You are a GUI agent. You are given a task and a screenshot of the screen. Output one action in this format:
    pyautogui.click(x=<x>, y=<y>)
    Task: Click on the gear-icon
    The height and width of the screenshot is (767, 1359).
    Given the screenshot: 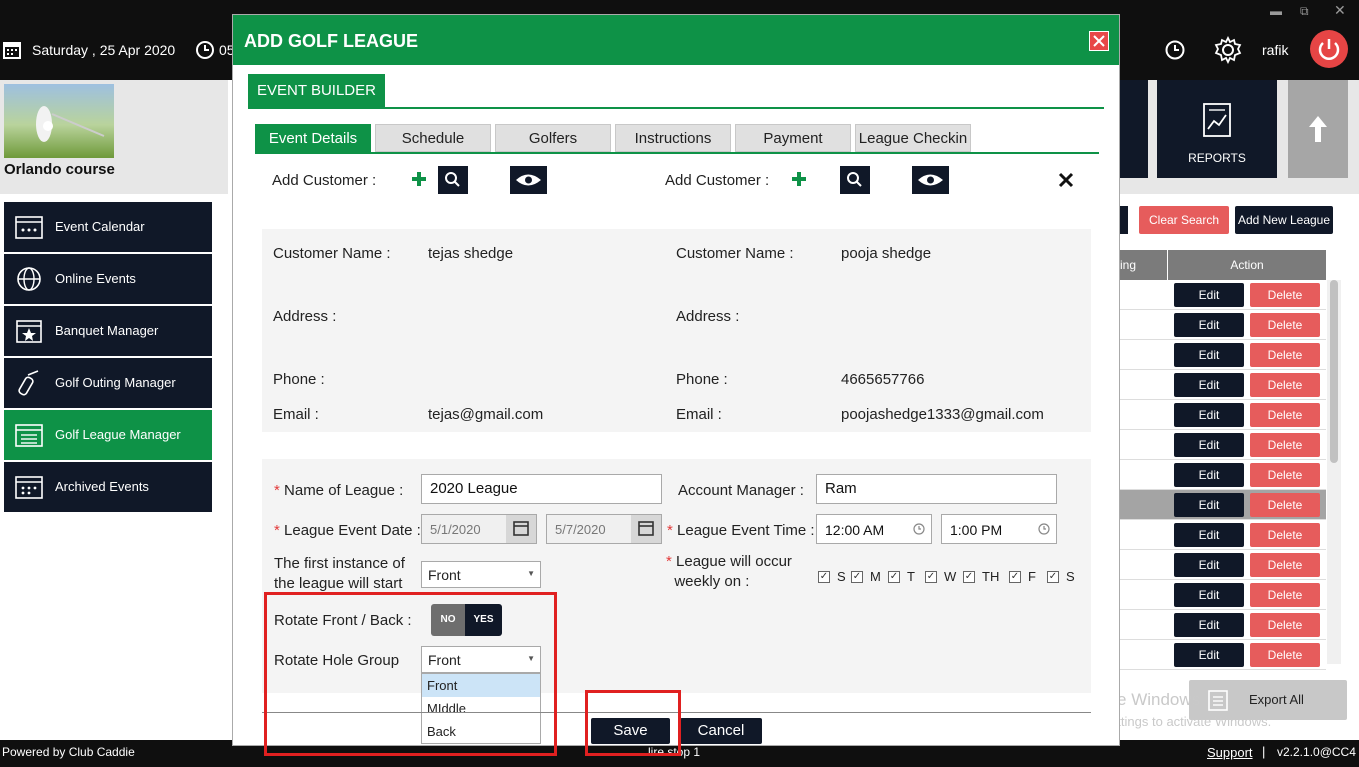 What is the action you would take?
    pyautogui.click(x=1228, y=50)
    